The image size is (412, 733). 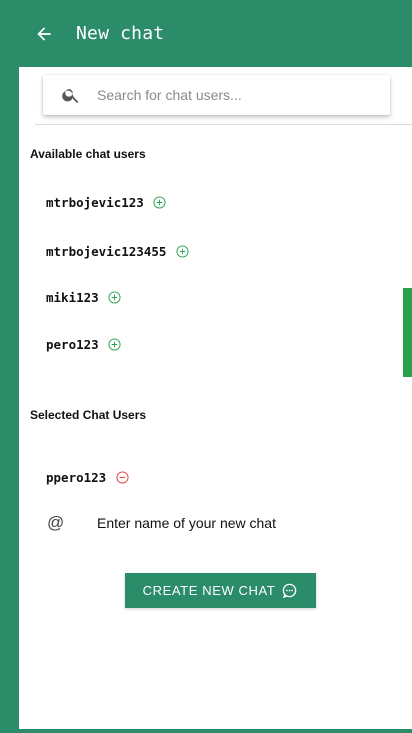 What do you see at coordinates (9, 400) in the screenshot?
I see `left-frame-border` at bounding box center [9, 400].